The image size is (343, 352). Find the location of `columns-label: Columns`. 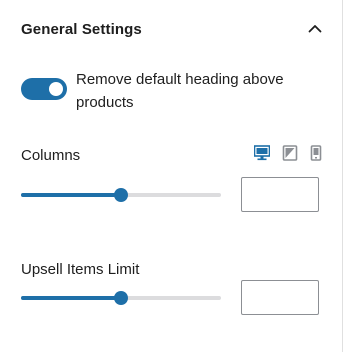

columns-label: Columns is located at coordinates (51, 155).